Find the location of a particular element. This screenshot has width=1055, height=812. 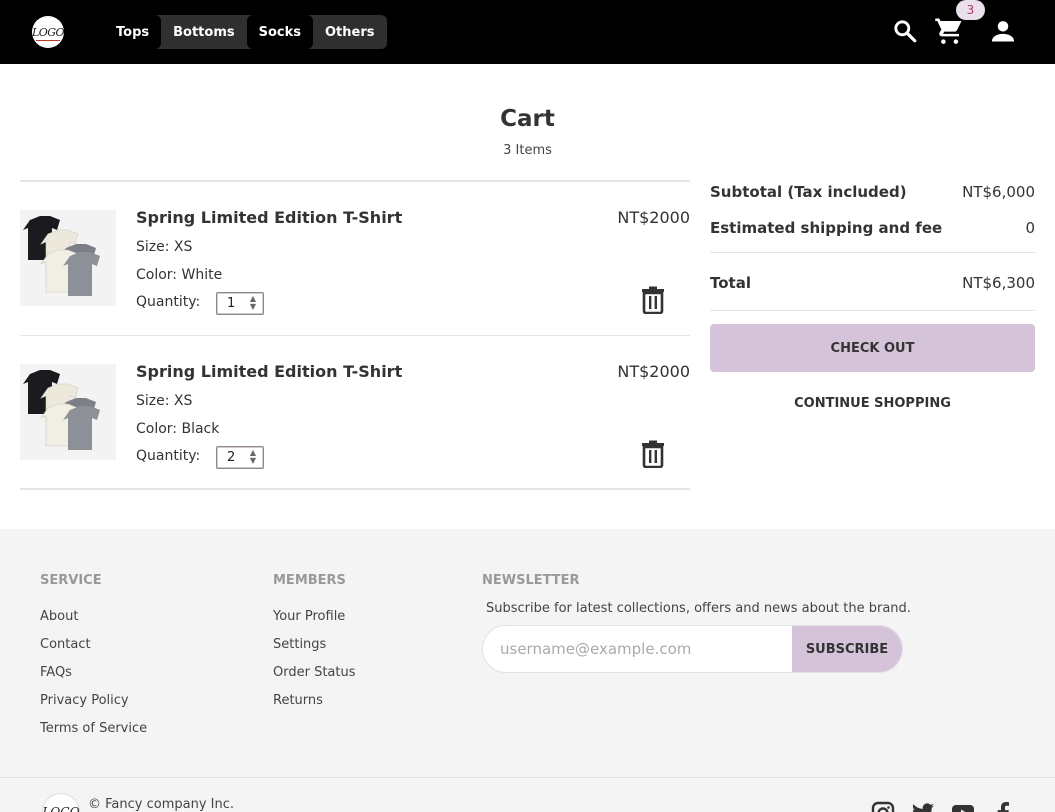

shipping-value: 0 is located at coordinates (1030, 228).